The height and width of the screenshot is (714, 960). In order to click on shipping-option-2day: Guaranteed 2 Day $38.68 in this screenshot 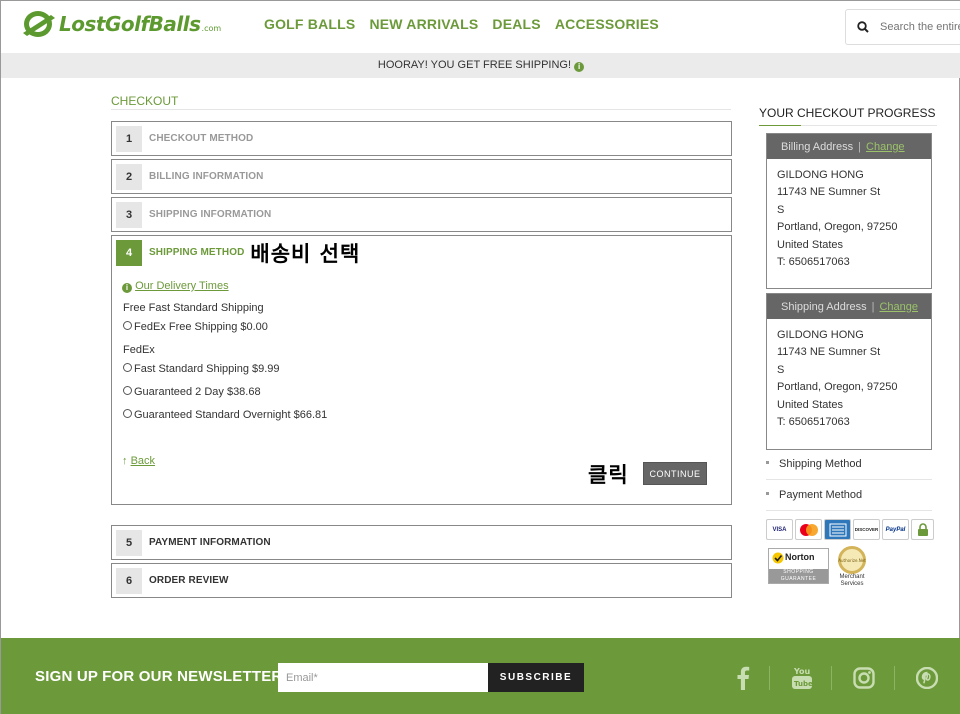, I will do `click(192, 392)`.